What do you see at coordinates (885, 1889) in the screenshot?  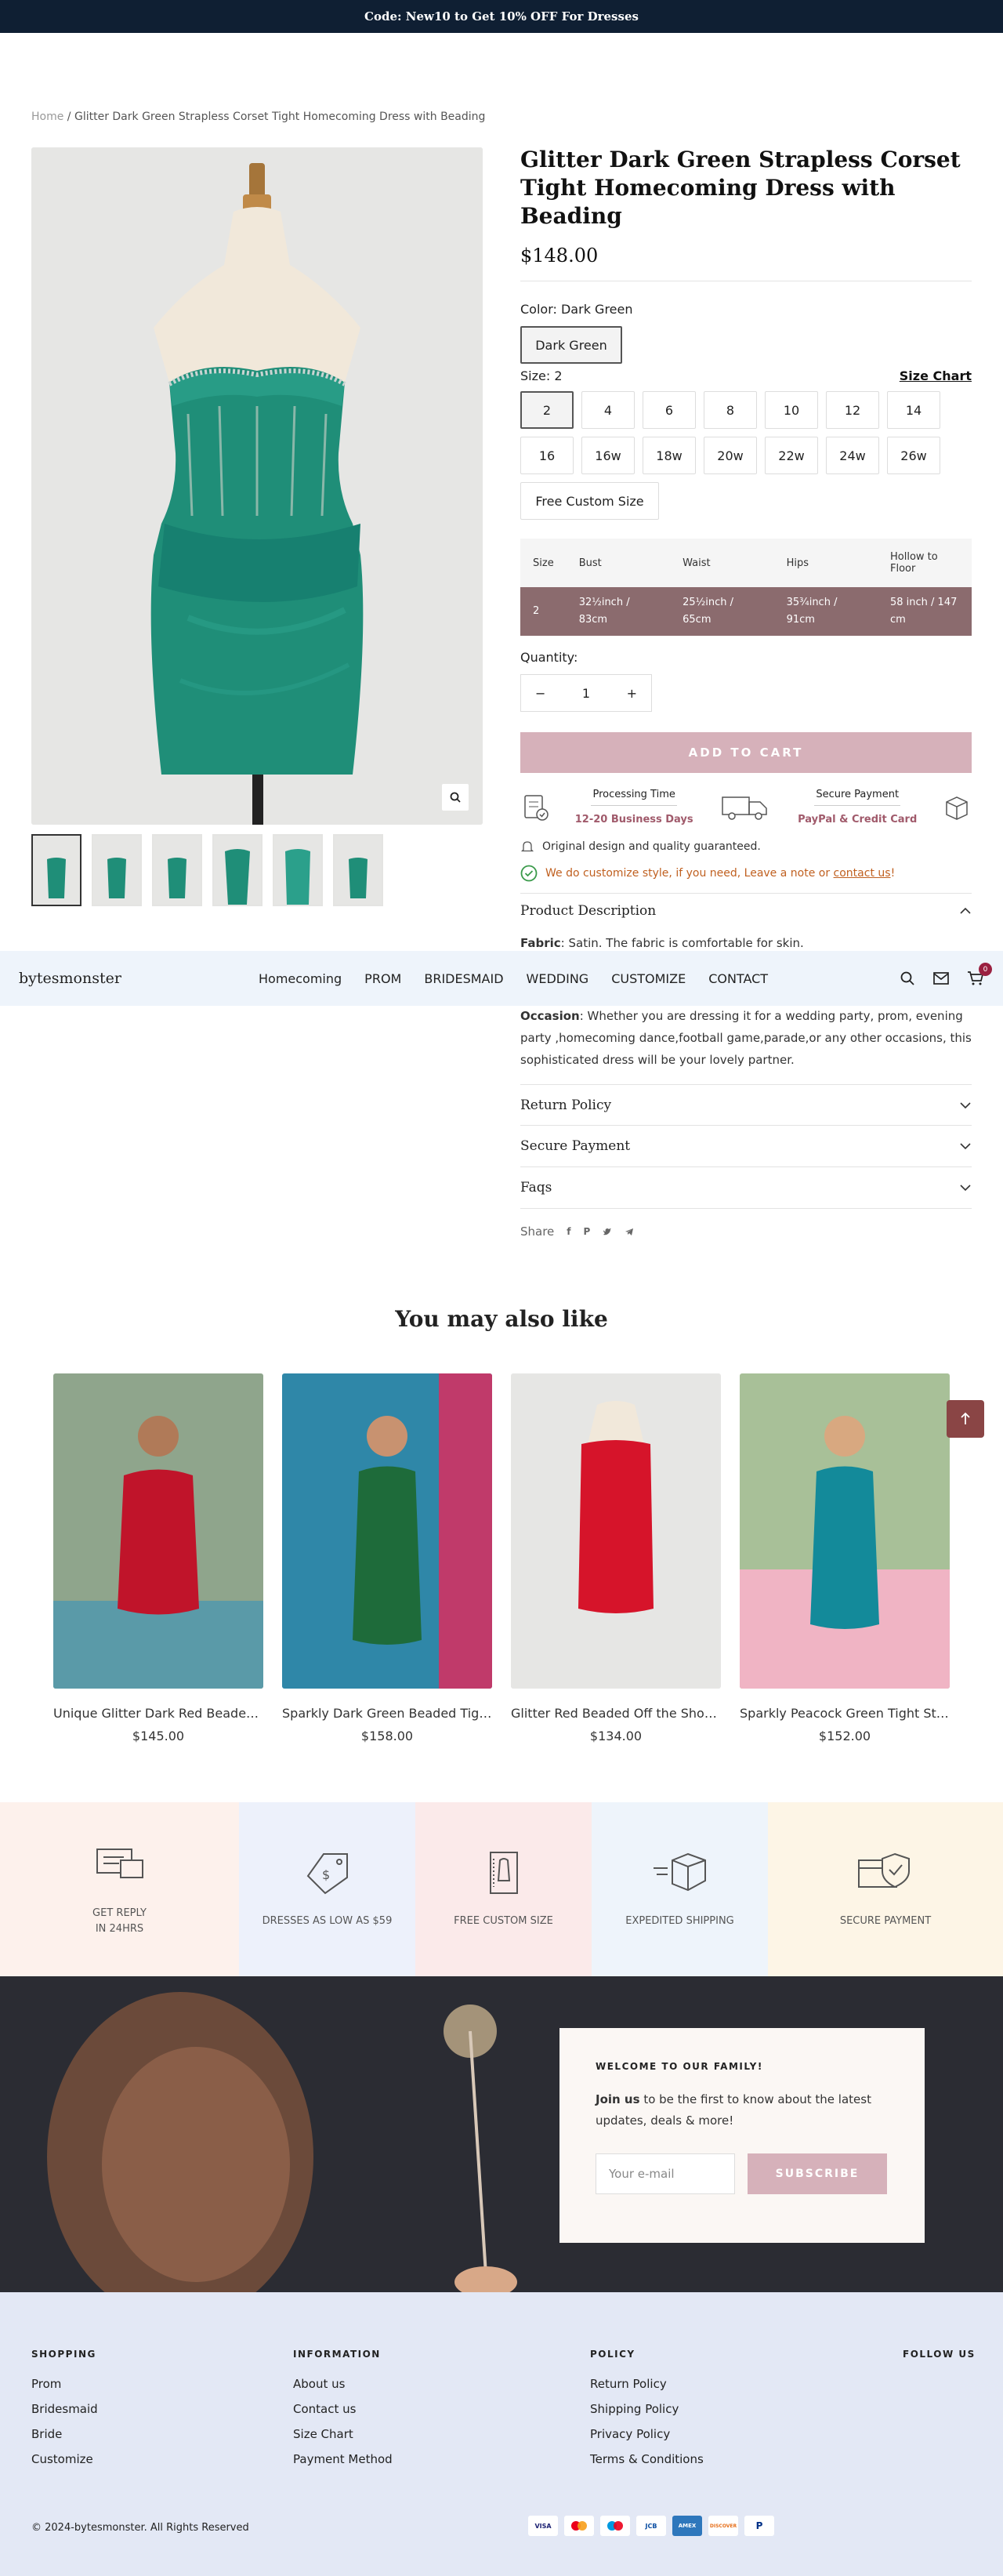 I see `perk-secure-payment: SECURE PAYMENT` at bounding box center [885, 1889].